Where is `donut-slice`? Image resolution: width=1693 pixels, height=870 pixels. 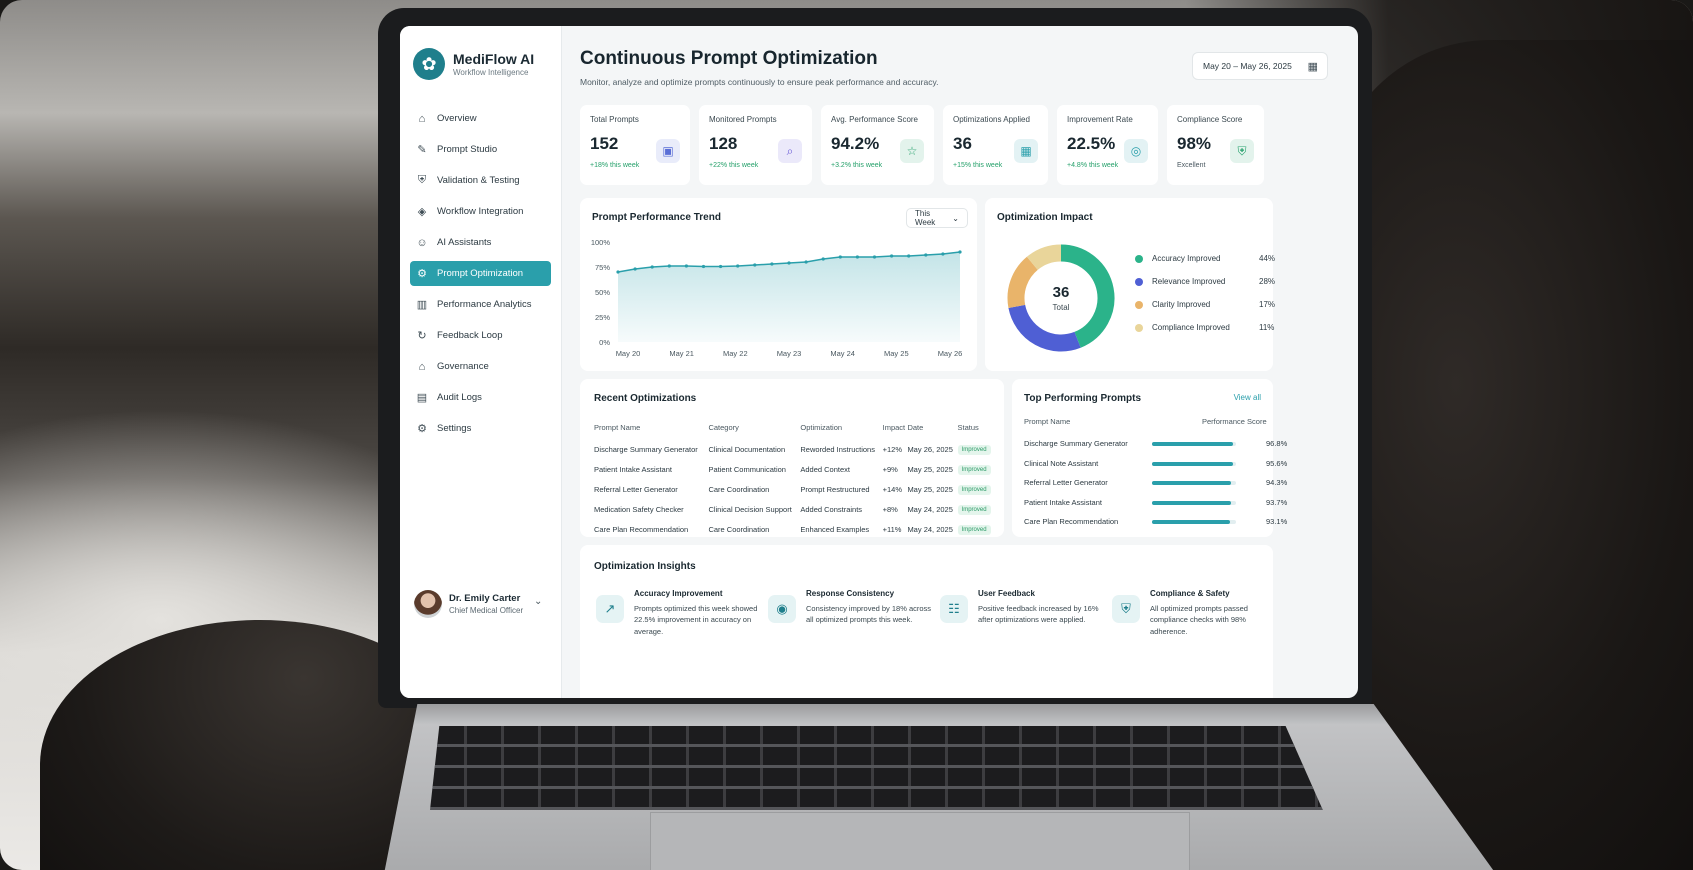 donut-slice is located at coordinates (1044, 257).